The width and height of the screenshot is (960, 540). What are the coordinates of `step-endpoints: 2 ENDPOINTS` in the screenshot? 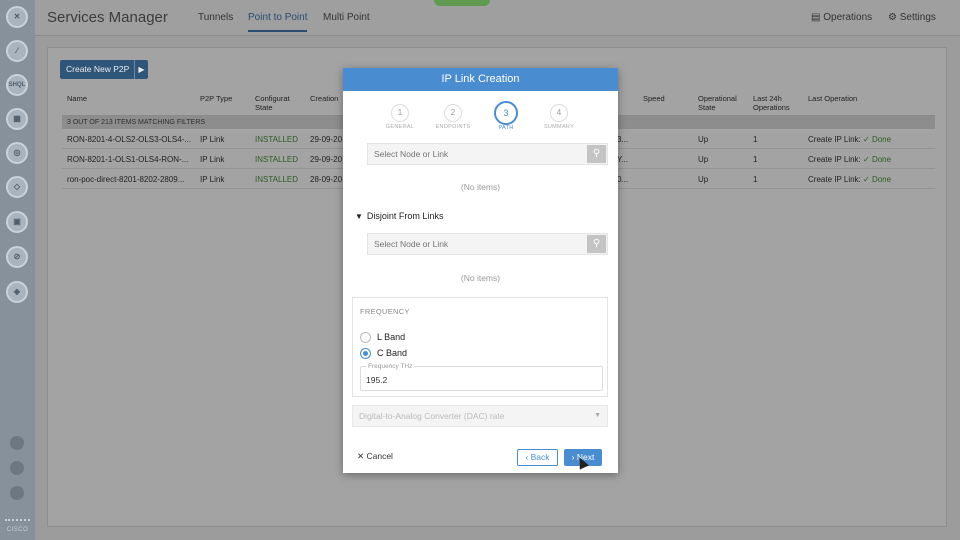 It's located at (453, 117).